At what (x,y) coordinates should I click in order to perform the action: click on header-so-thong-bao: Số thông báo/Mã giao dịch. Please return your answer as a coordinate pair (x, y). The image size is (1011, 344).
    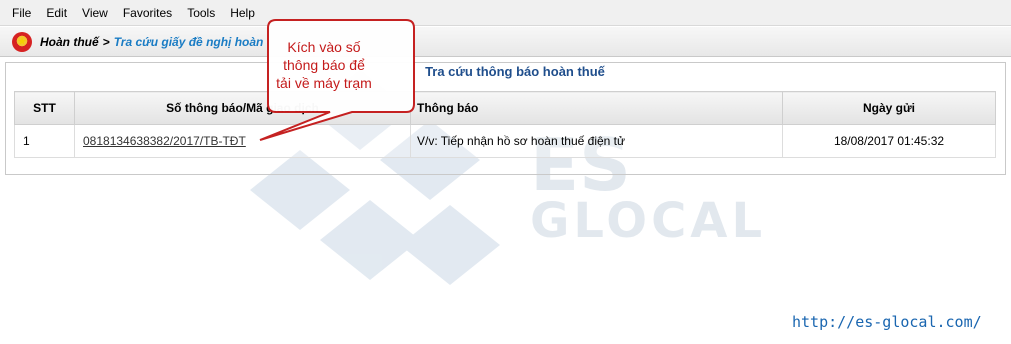
    Looking at the image, I should click on (242, 108).